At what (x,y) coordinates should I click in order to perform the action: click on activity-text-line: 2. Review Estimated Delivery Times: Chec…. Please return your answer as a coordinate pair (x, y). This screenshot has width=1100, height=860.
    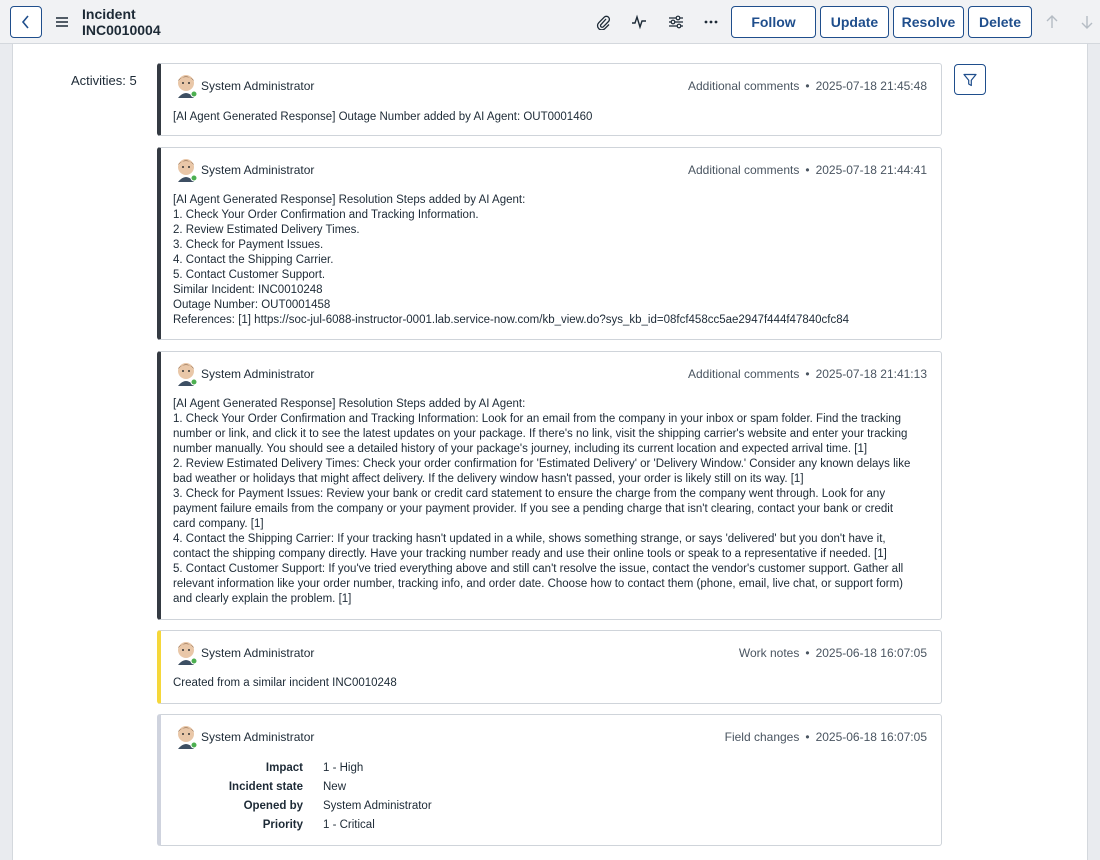
    Looking at the image, I should click on (542, 464).